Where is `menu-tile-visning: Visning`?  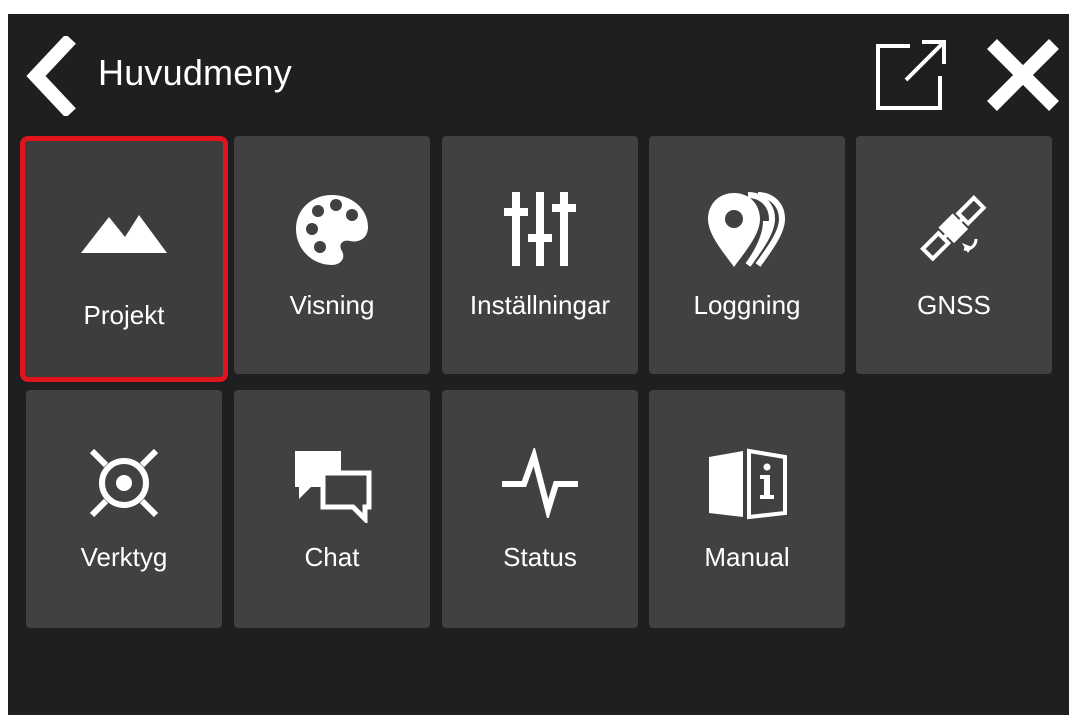 menu-tile-visning: Visning is located at coordinates (332, 255).